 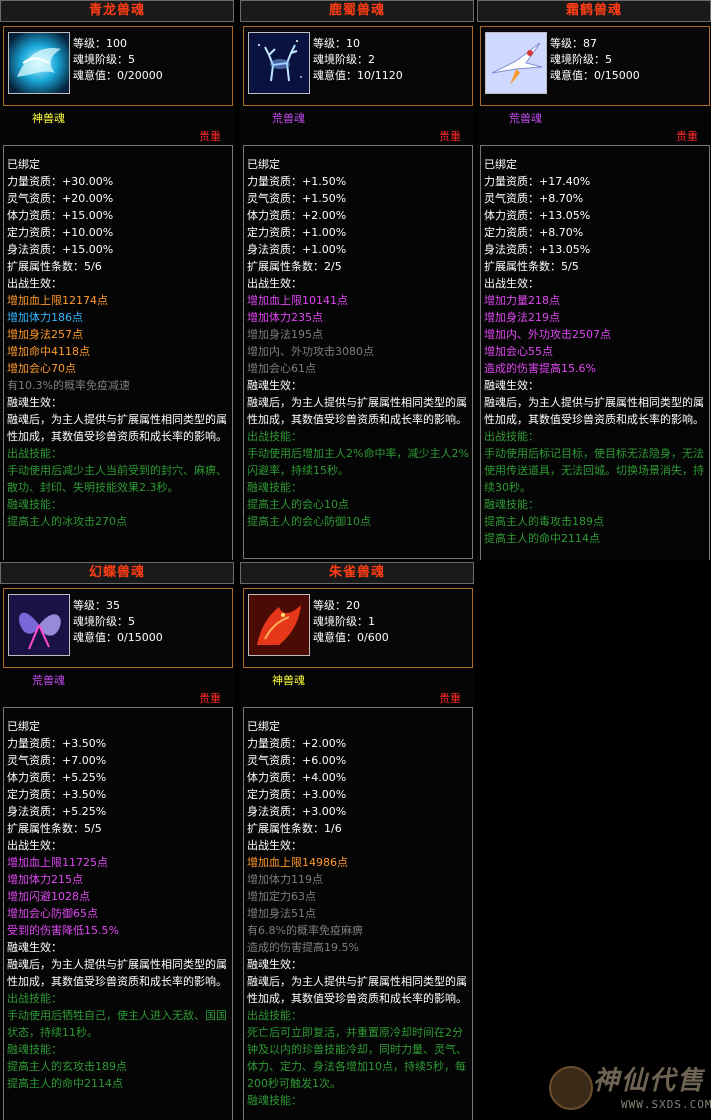 What do you see at coordinates (344, 59) in the screenshot?
I see `realm-tier-stat: 魂境阶级：2` at bounding box center [344, 59].